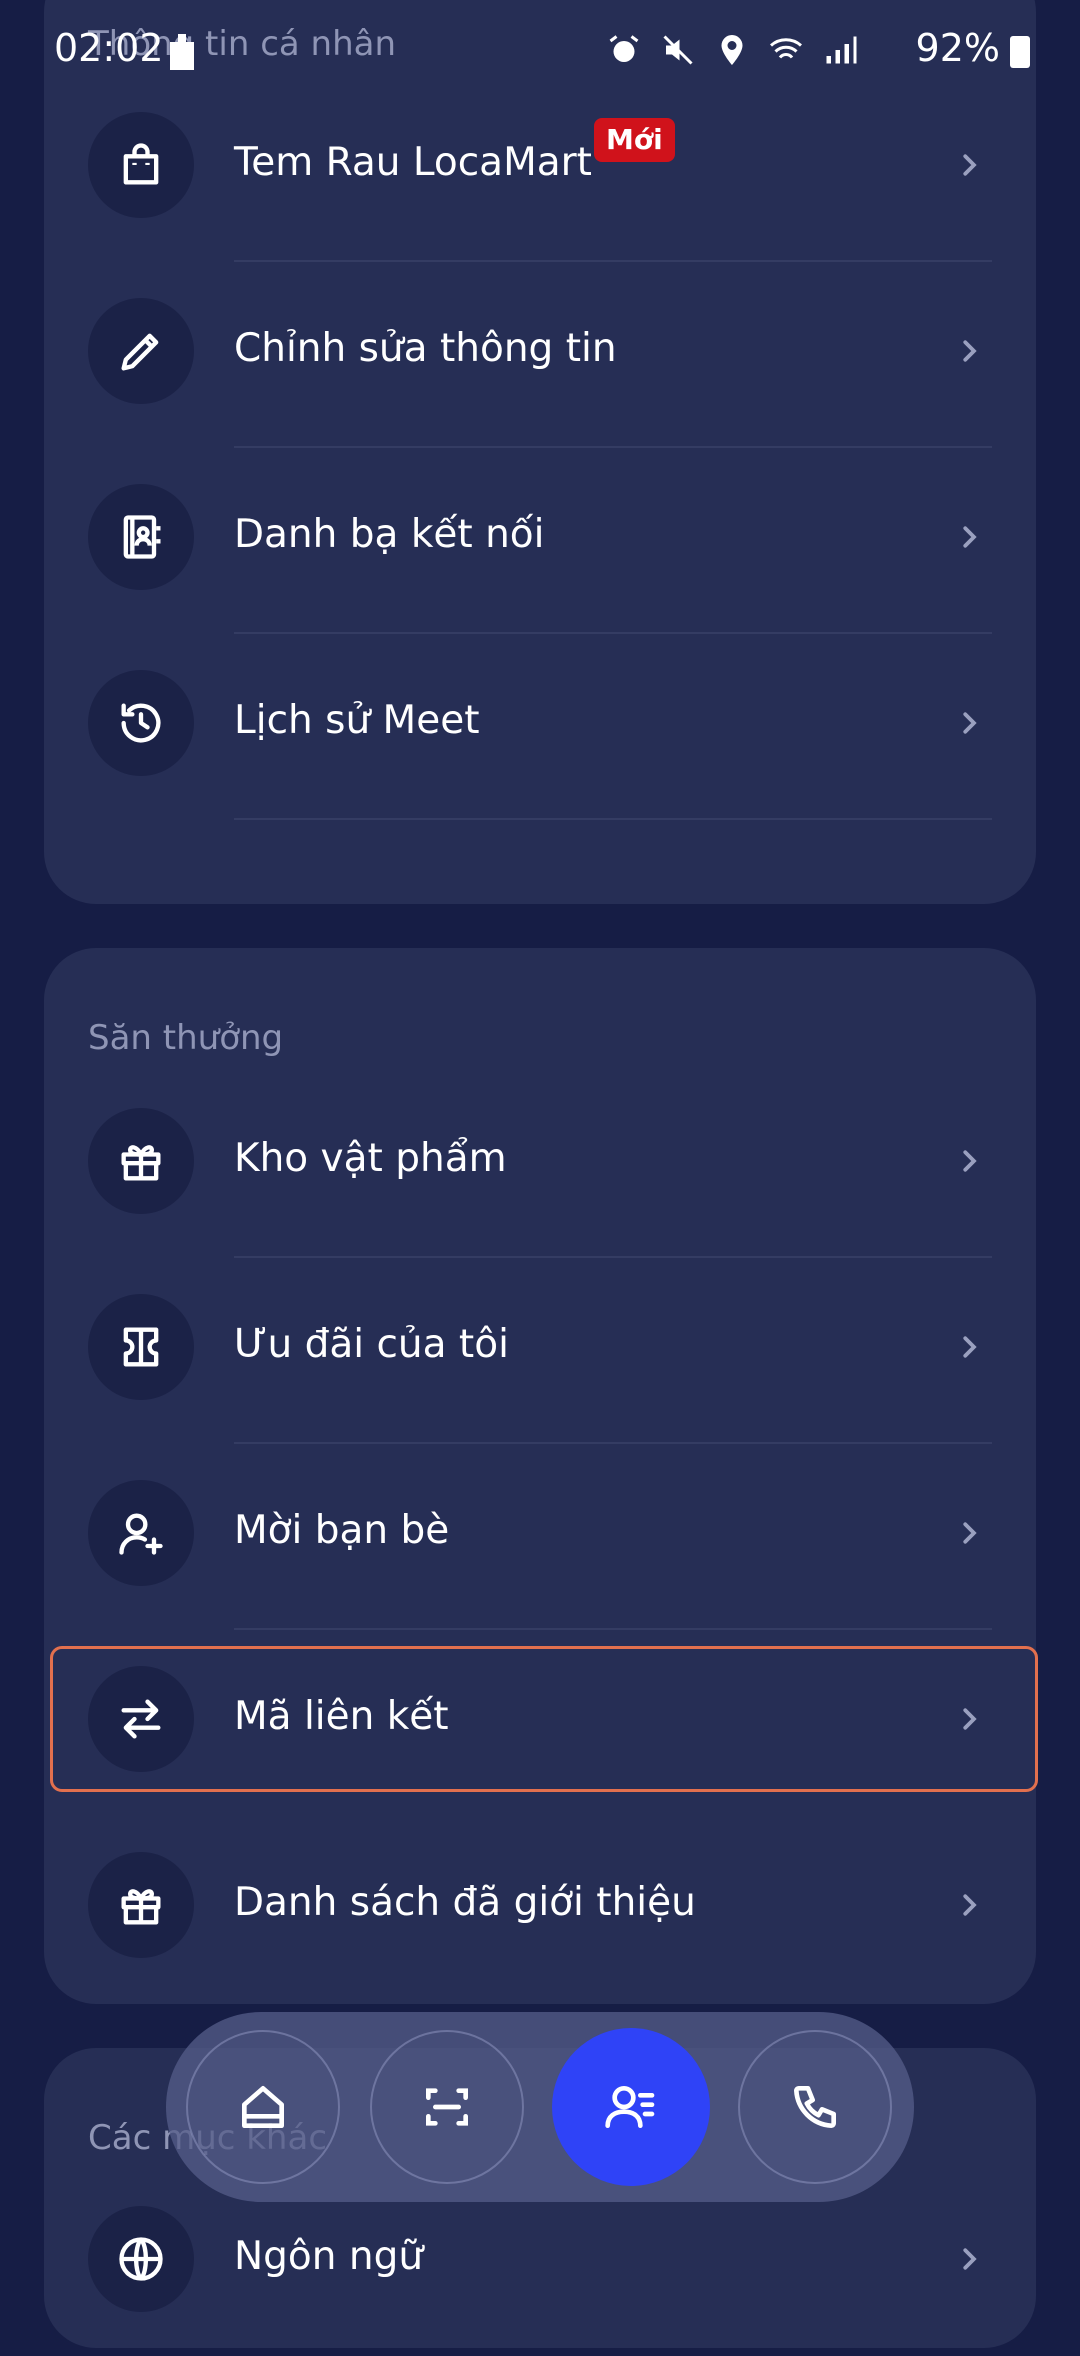 The image size is (1080, 2356). I want to click on selected-item-outline, so click(544, 1719).